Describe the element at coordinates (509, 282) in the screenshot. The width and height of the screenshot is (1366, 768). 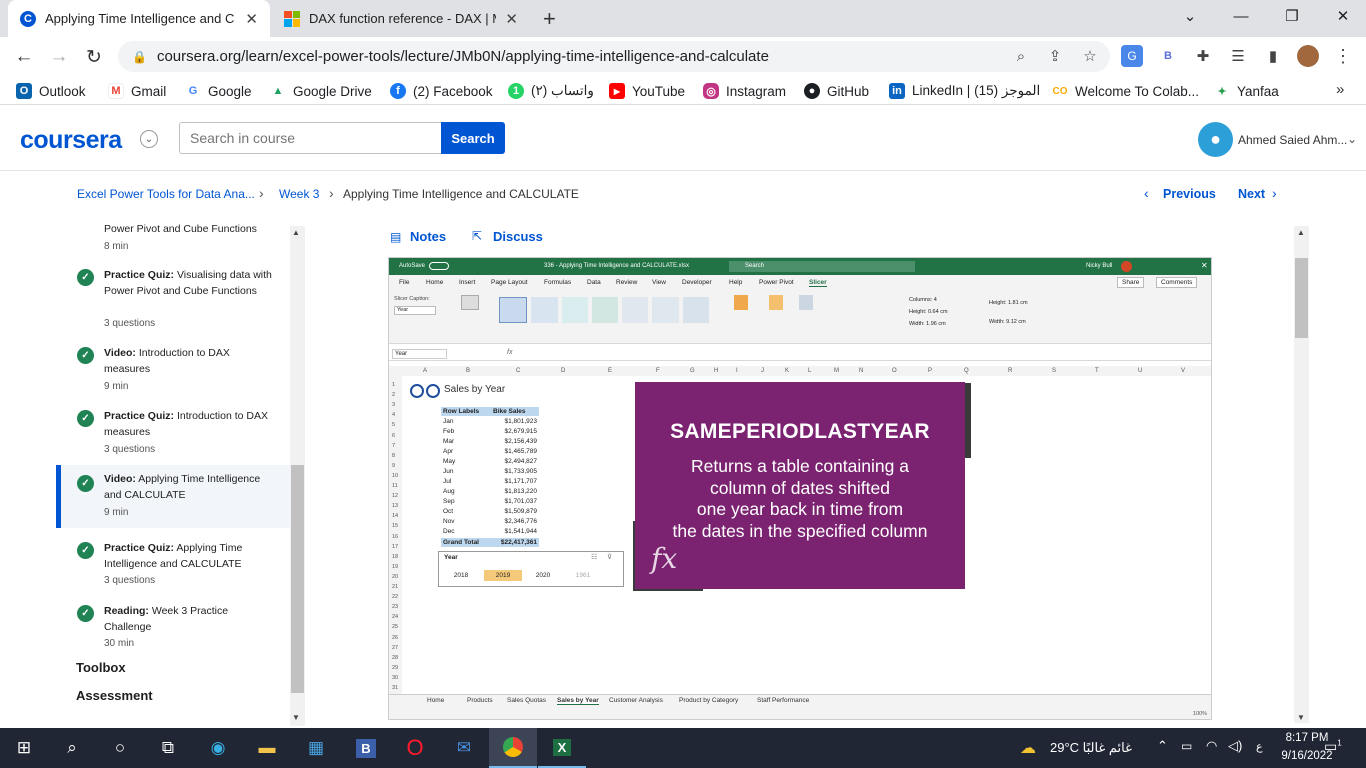
I see `excel-menu-page-layout: Page Layout` at that location.